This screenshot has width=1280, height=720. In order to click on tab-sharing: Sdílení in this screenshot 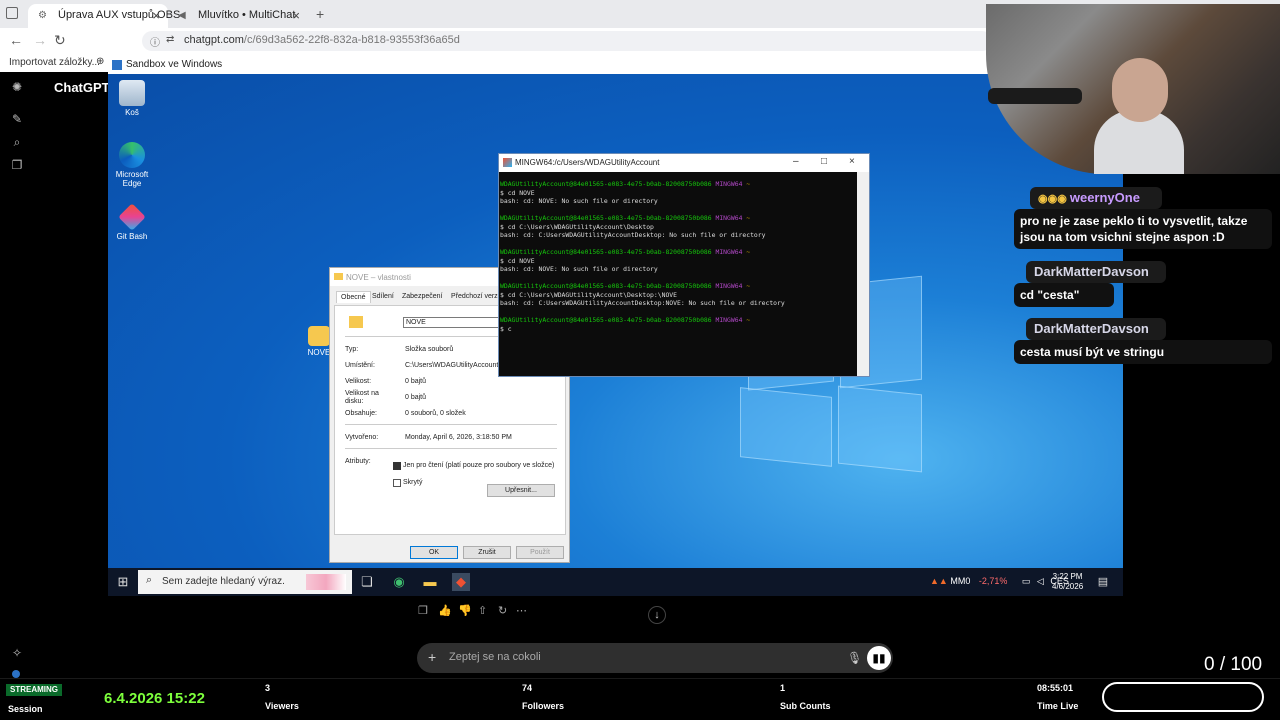, I will do `click(383, 296)`.